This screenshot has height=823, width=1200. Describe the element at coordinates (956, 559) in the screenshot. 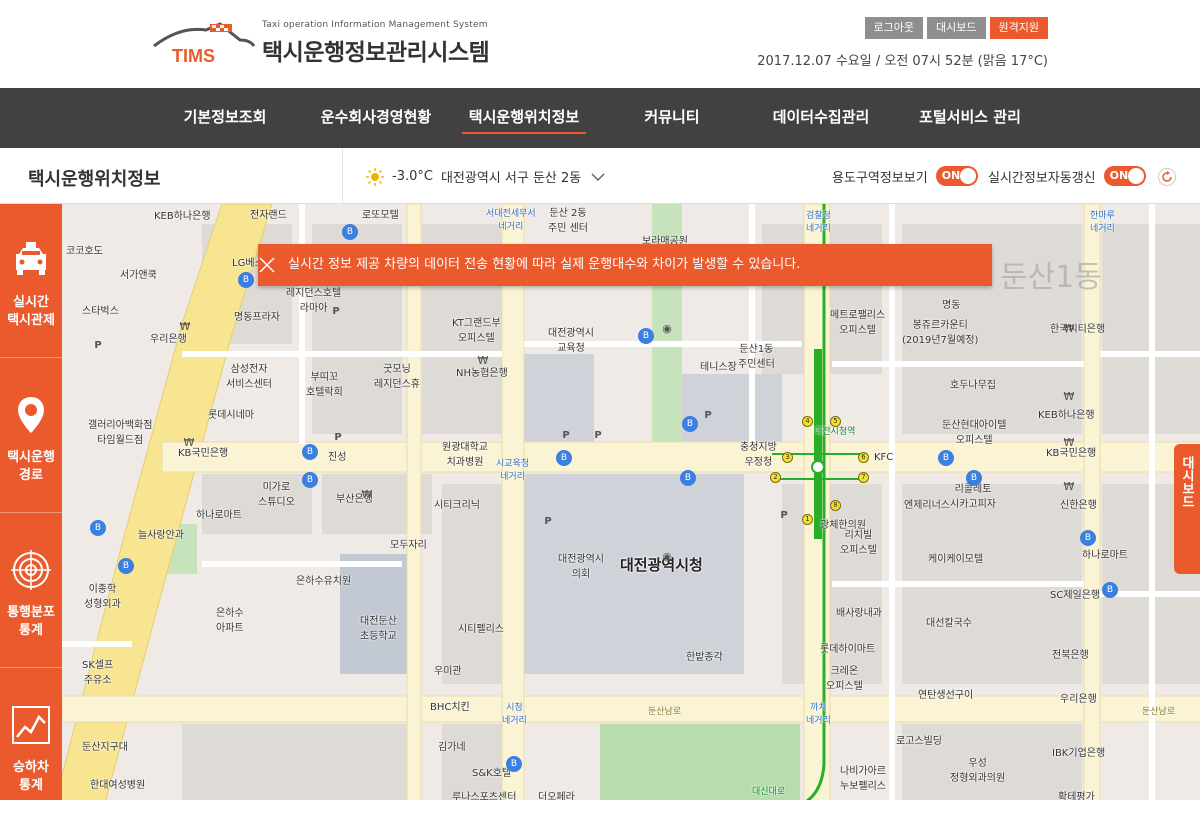

I see `map-poi-label: 케이케이모텔` at that location.